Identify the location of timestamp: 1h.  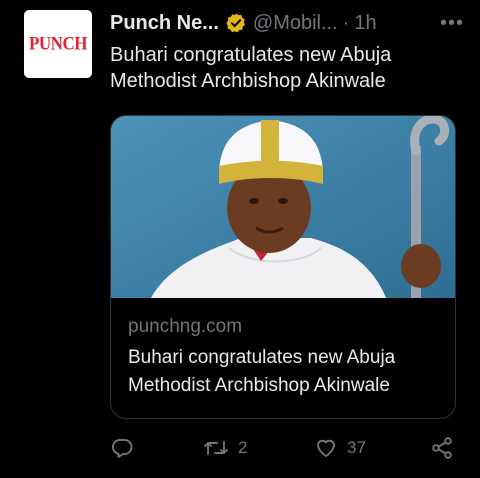
(365, 23).